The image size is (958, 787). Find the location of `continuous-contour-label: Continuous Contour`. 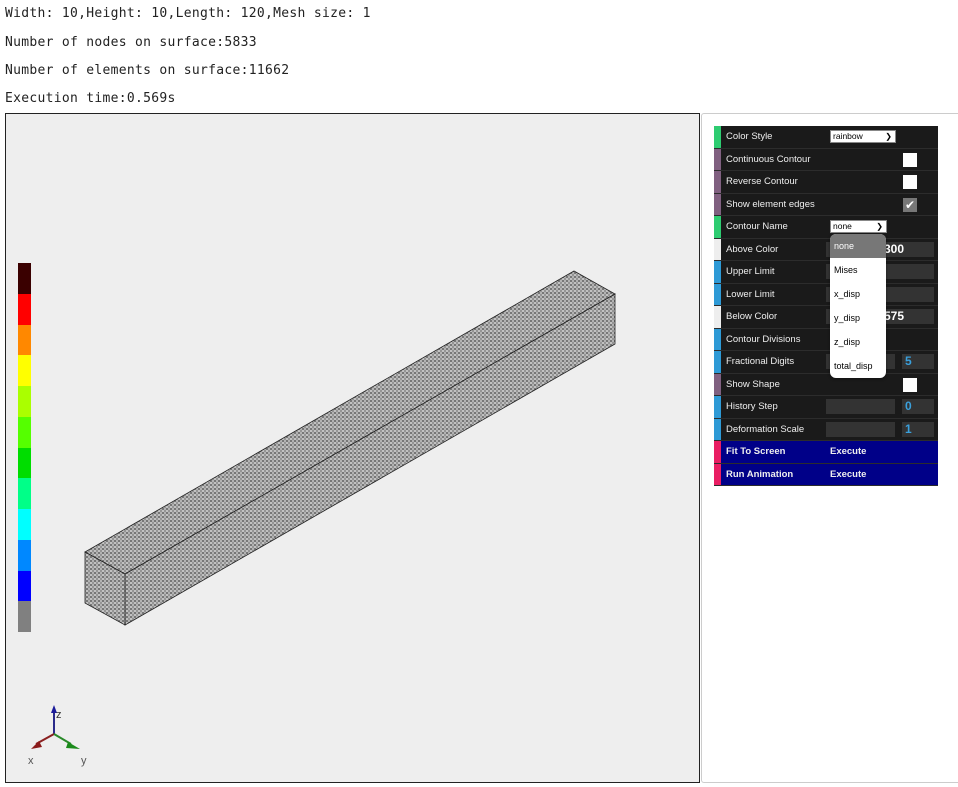

continuous-contour-label: Continuous Contour is located at coordinates (768, 159).